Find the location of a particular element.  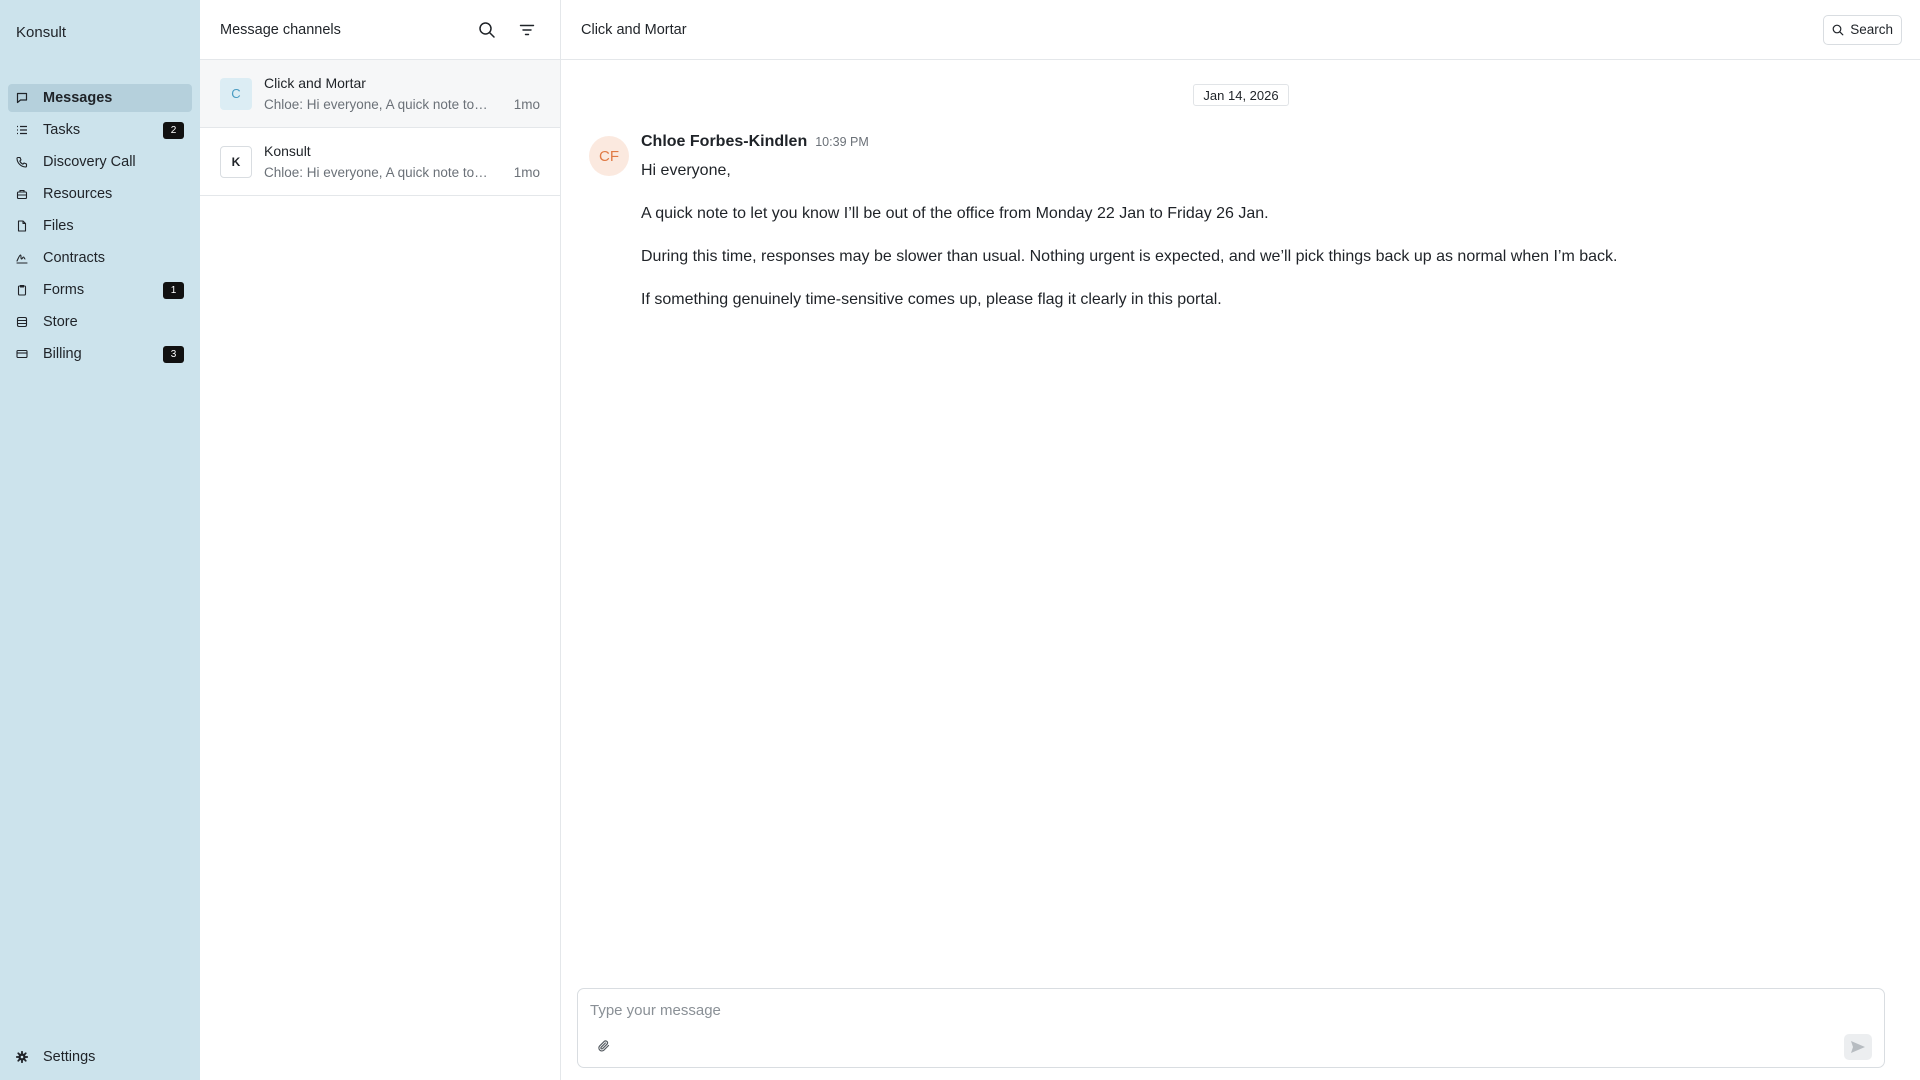

billing-count-badge: 3 is located at coordinates (173, 354).